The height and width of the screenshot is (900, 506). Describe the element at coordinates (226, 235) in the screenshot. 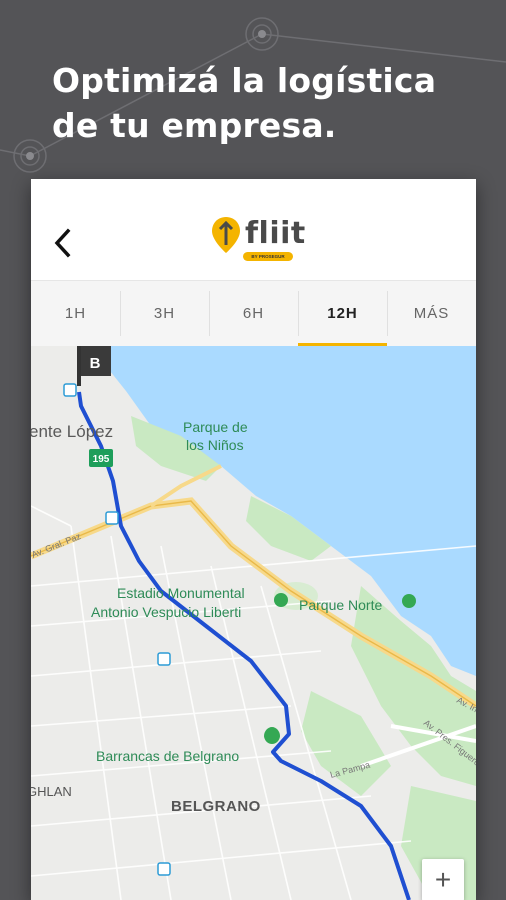

I see `location-pin-icon` at that location.